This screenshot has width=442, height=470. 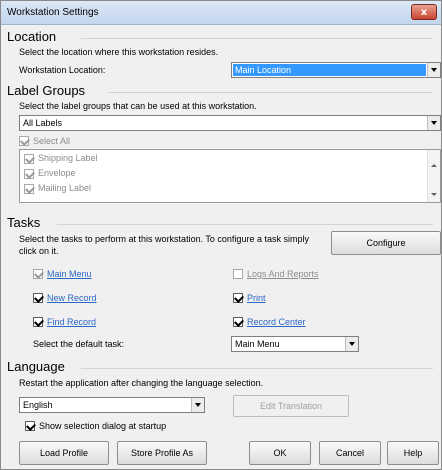 What do you see at coordinates (69, 274) in the screenshot?
I see `task-link-main-menu: Main Menu` at bounding box center [69, 274].